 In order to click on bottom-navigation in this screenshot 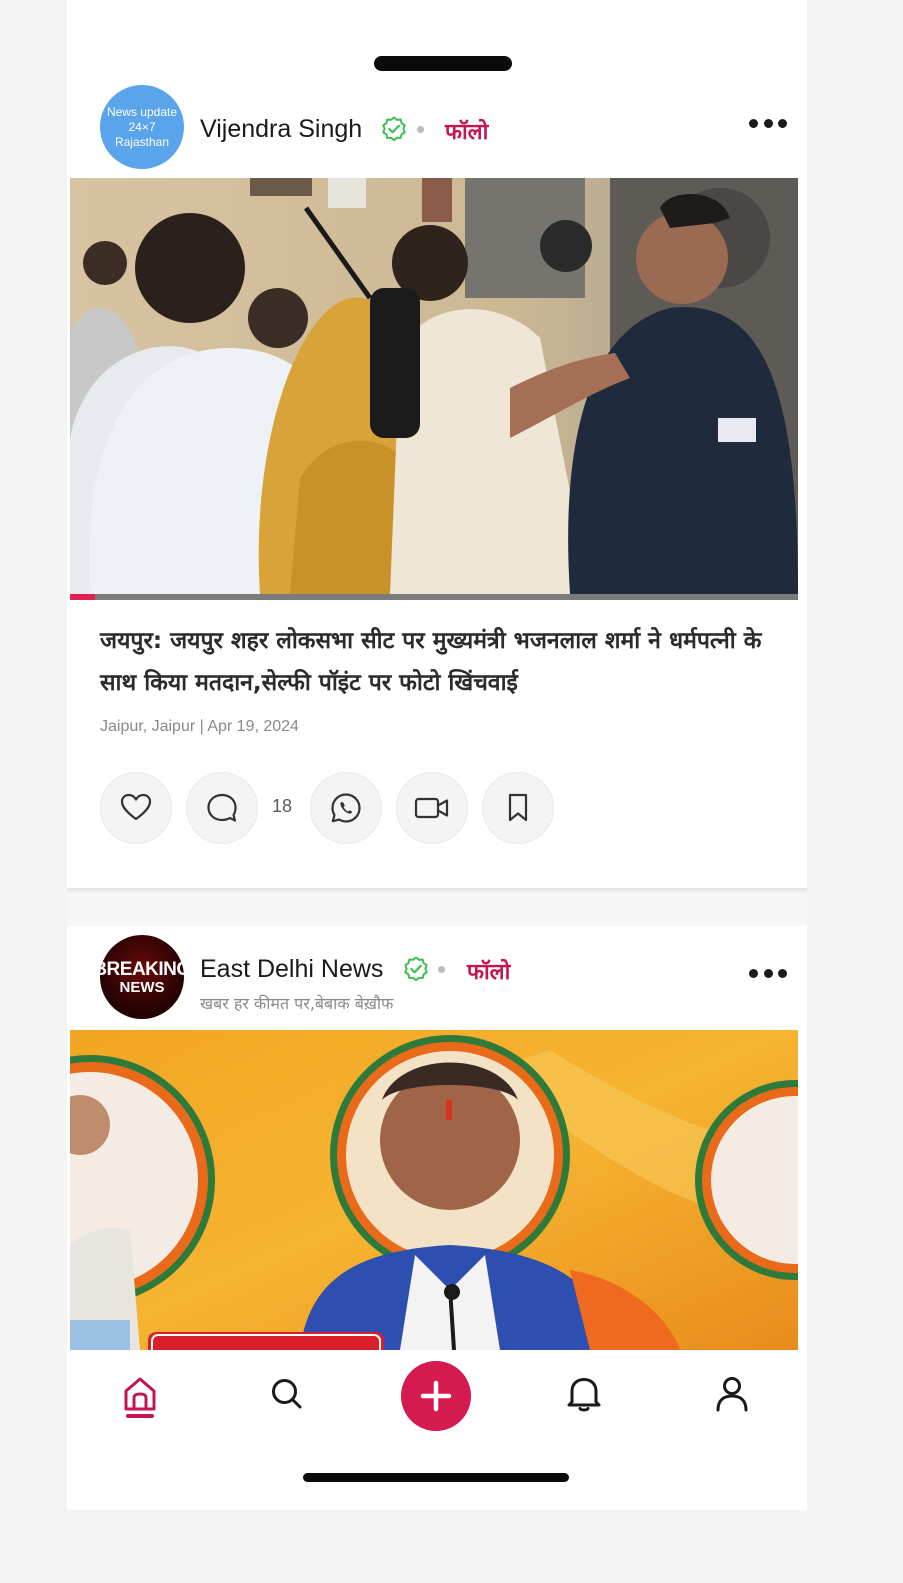, I will do `click(437, 1430)`.